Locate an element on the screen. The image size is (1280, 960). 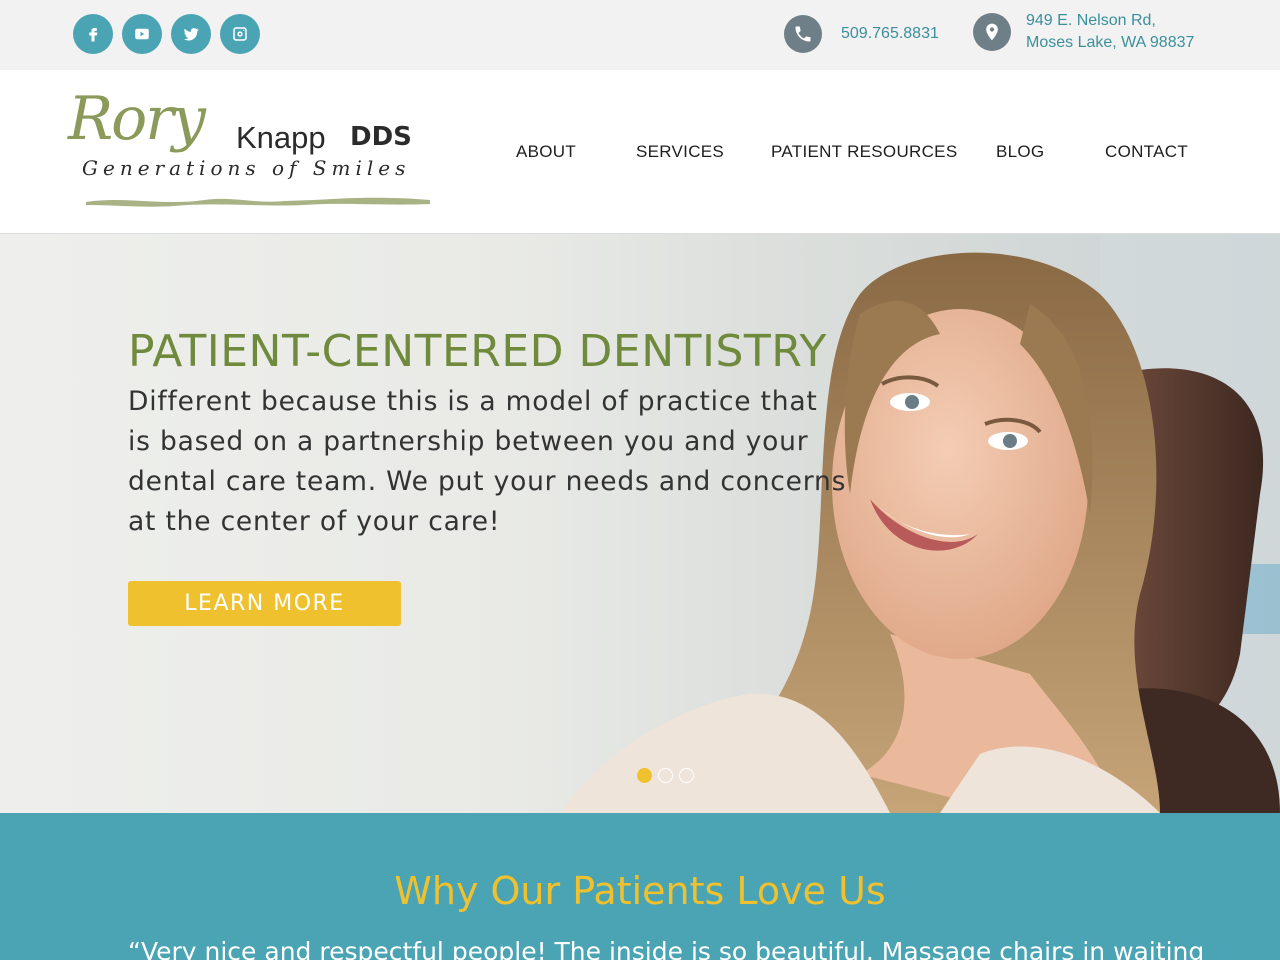
learn-more-button: LEARN MORE is located at coordinates (264, 603).